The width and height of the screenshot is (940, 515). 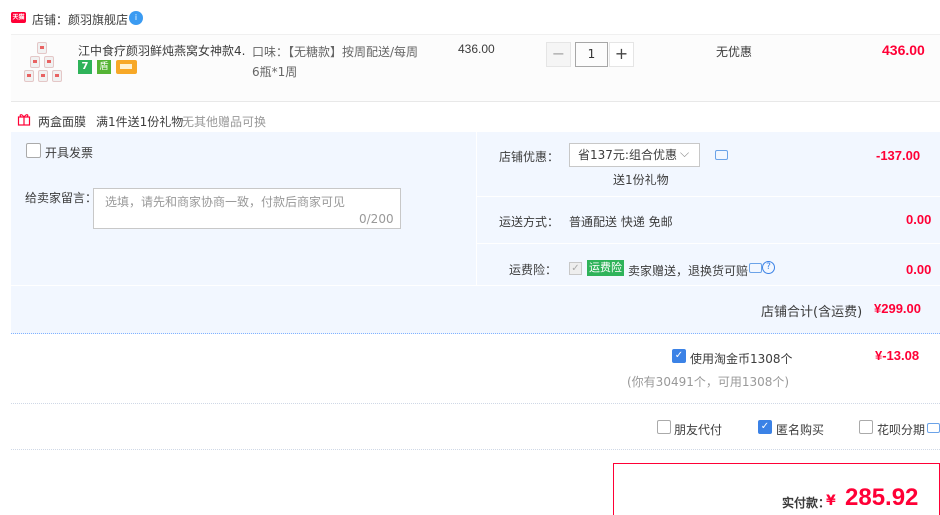 I want to click on credit-card-icon, so click(x=126, y=67).